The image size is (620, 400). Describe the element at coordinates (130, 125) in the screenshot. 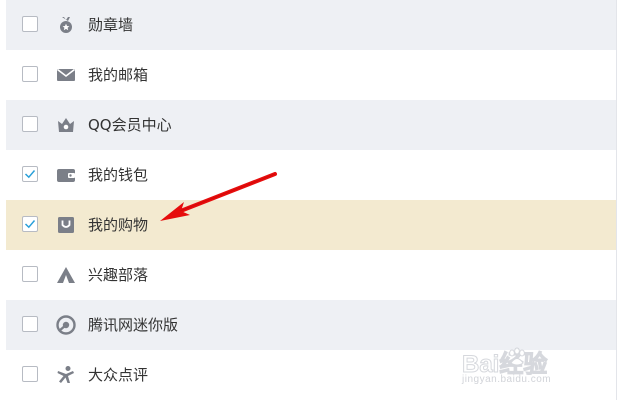

I see `list-item-label: QQ会员中心` at that location.